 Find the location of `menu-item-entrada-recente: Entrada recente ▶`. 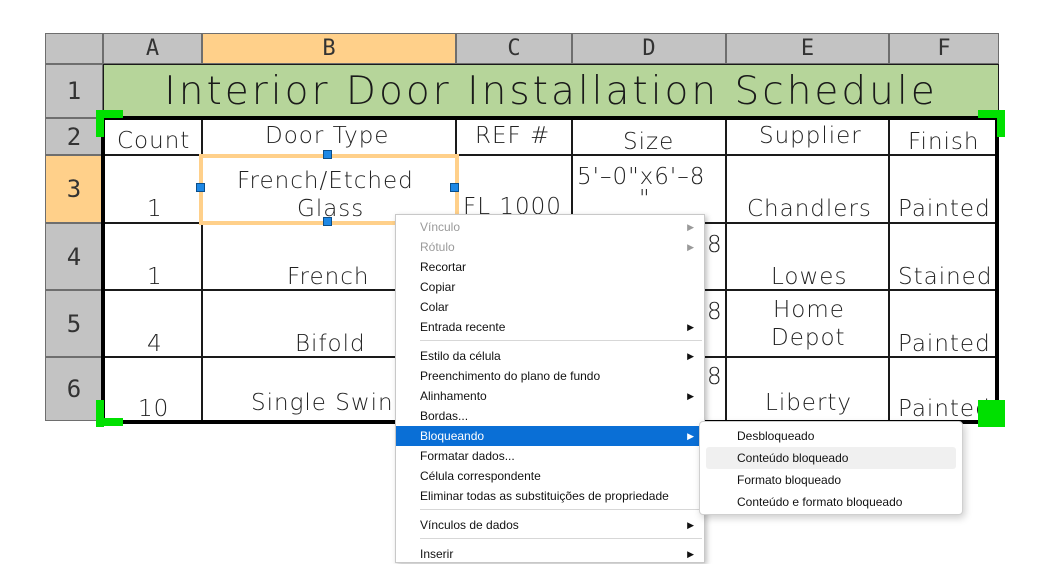

menu-item-entrada-recente: Entrada recente ▶ is located at coordinates (550, 327).